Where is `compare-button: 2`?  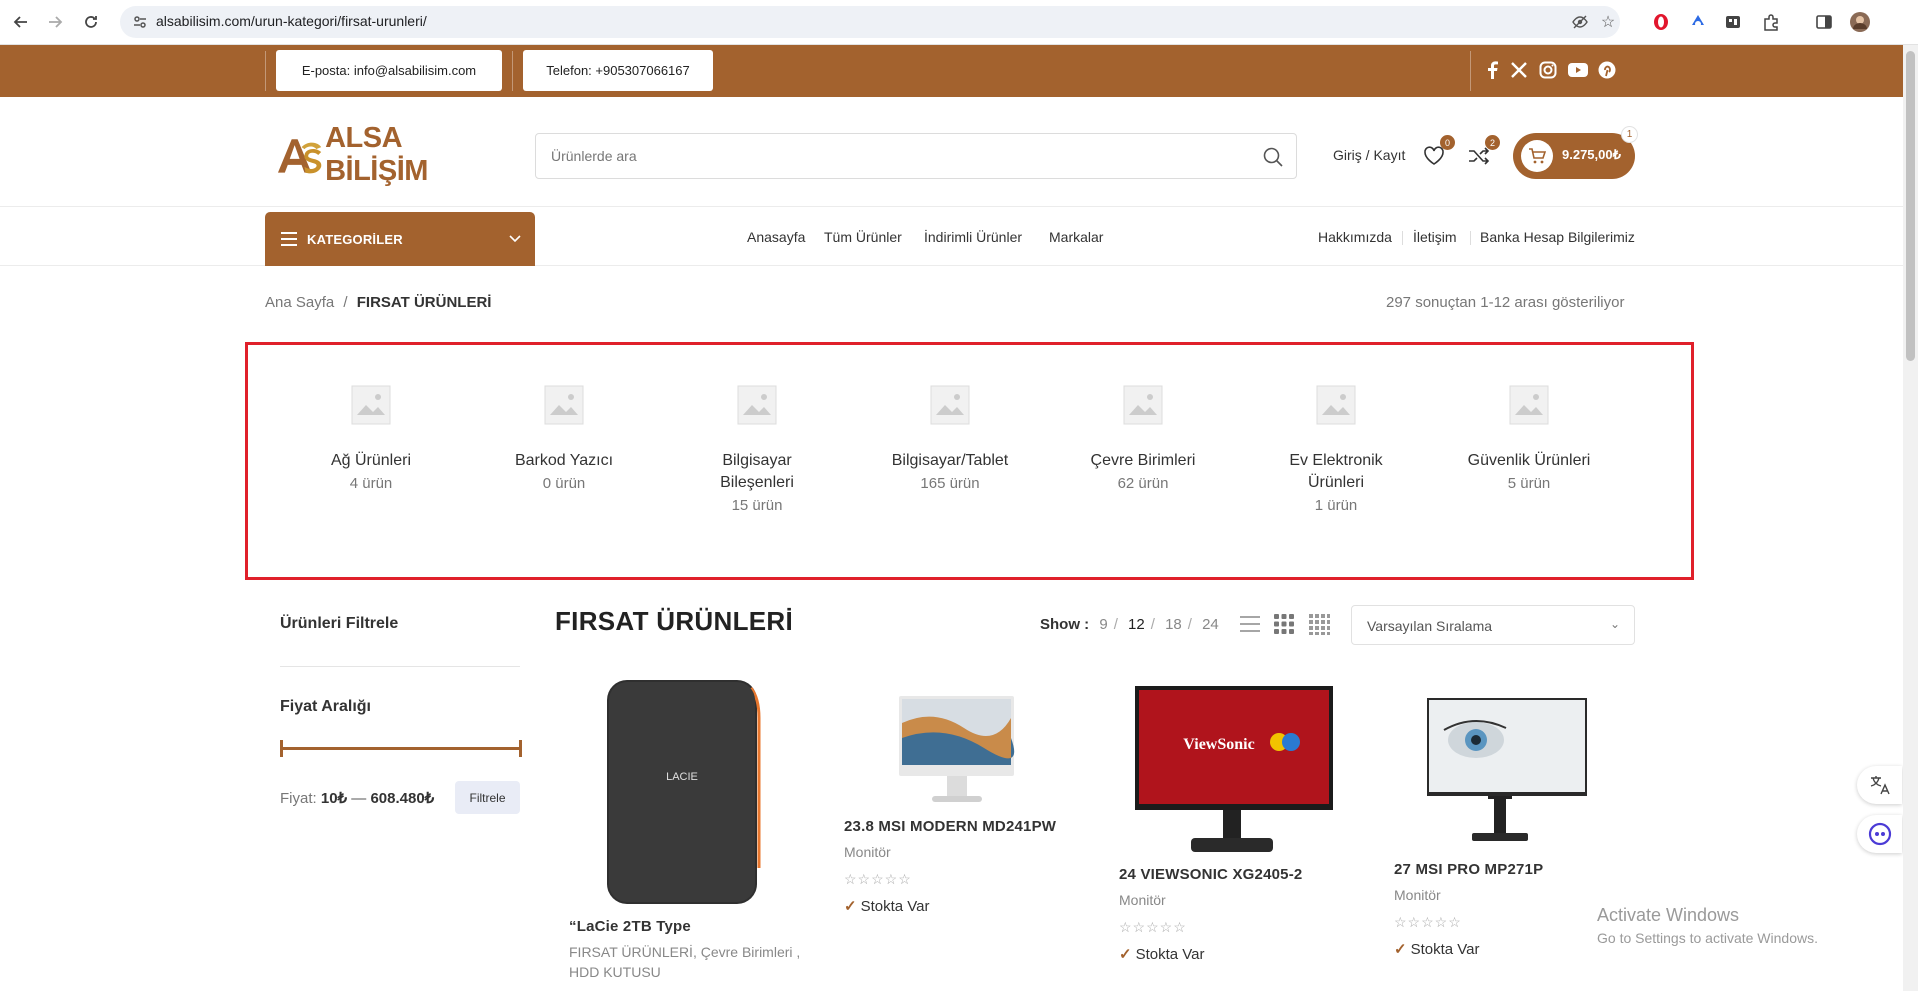 compare-button: 2 is located at coordinates (1483, 152).